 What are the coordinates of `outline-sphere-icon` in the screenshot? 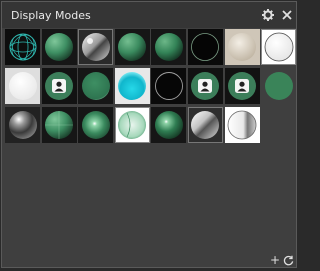 It's located at (205, 47).